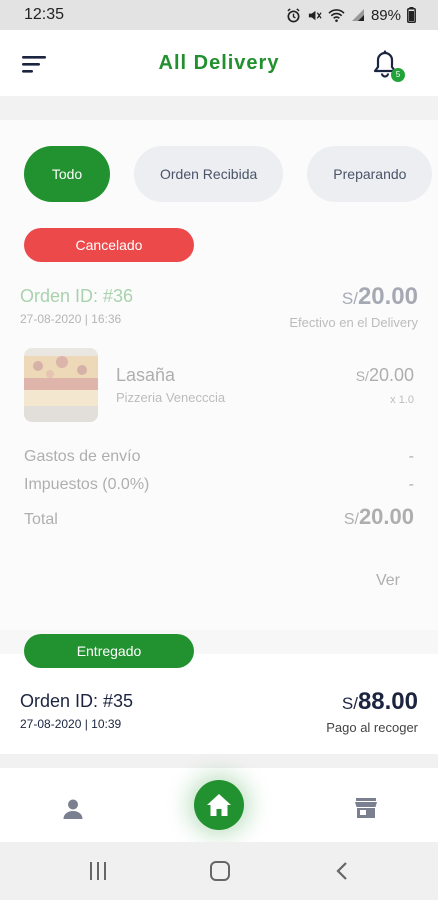 The height and width of the screenshot is (900, 438). What do you see at coordinates (388, 66) in the screenshot?
I see `notification-button: 5` at bounding box center [388, 66].